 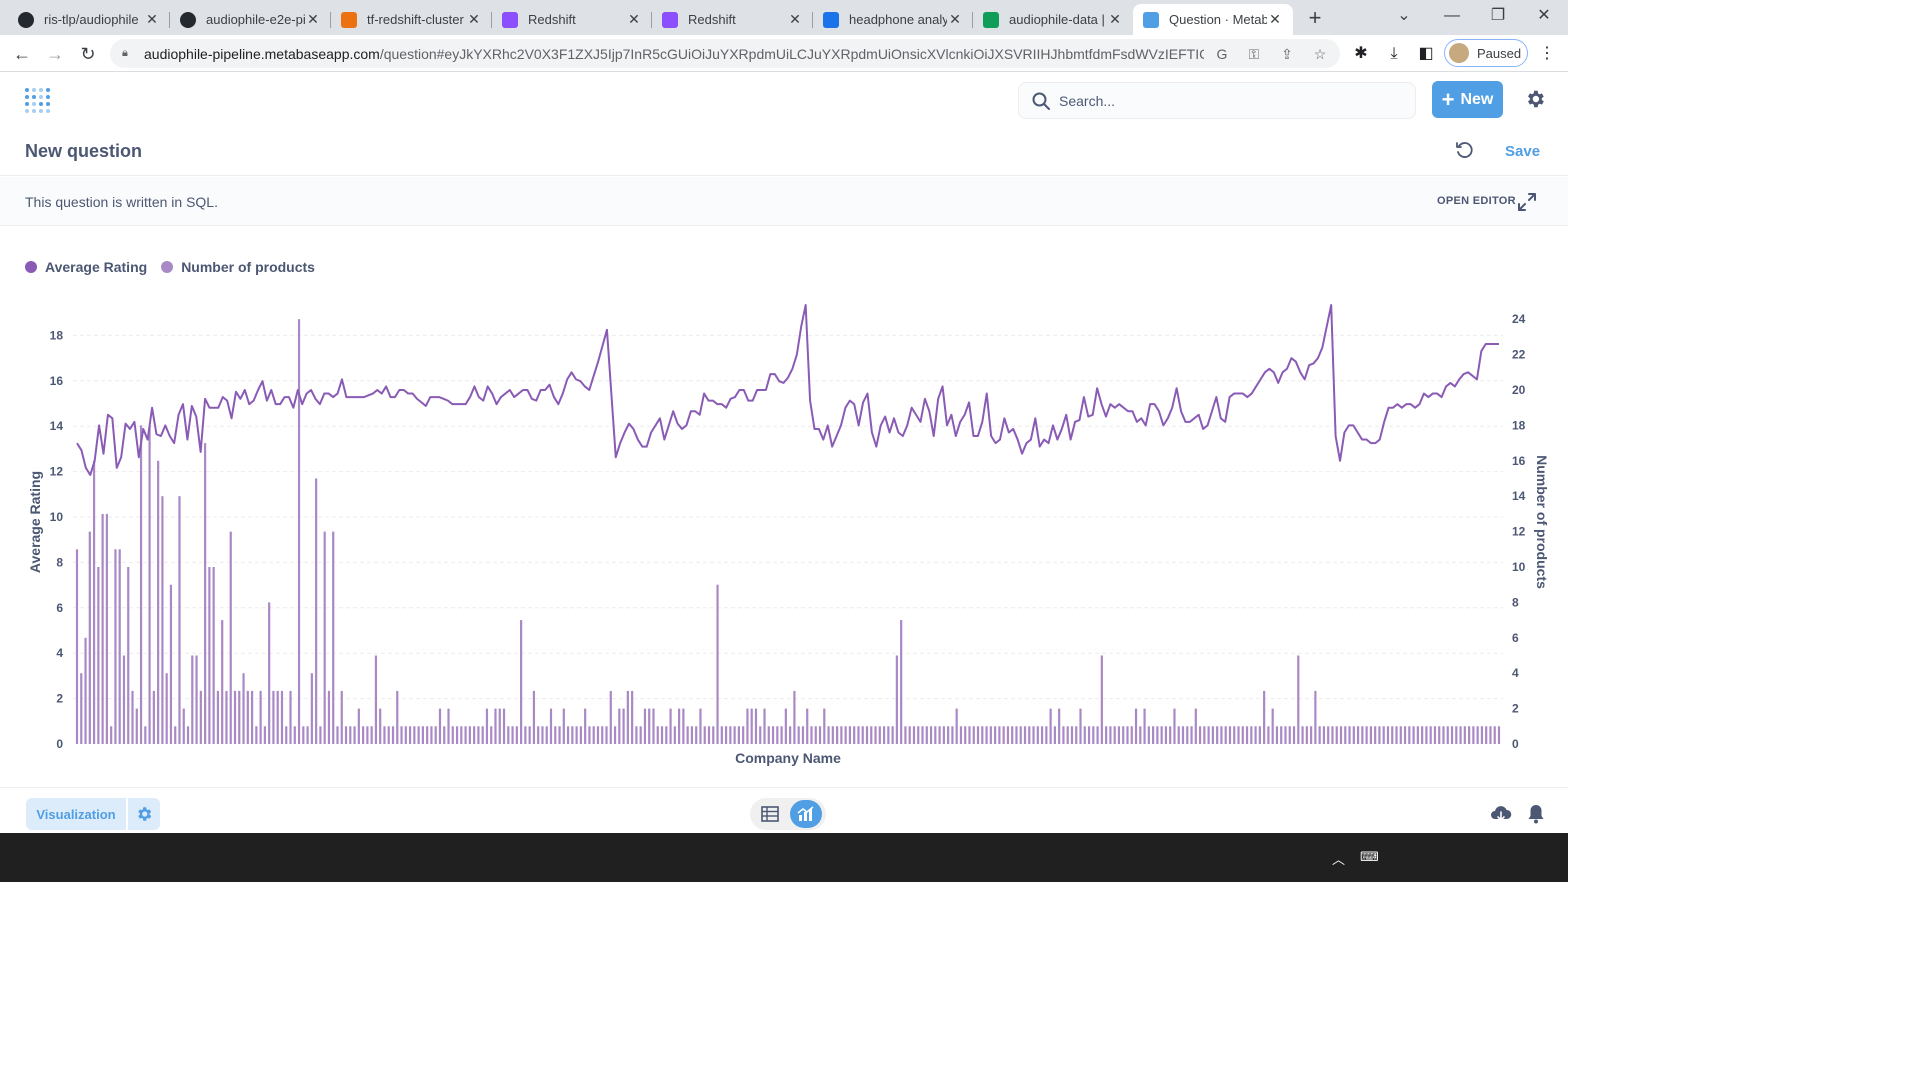 What do you see at coordinates (1361, 54) in the screenshot?
I see `extensions-icon: ✱` at bounding box center [1361, 54].